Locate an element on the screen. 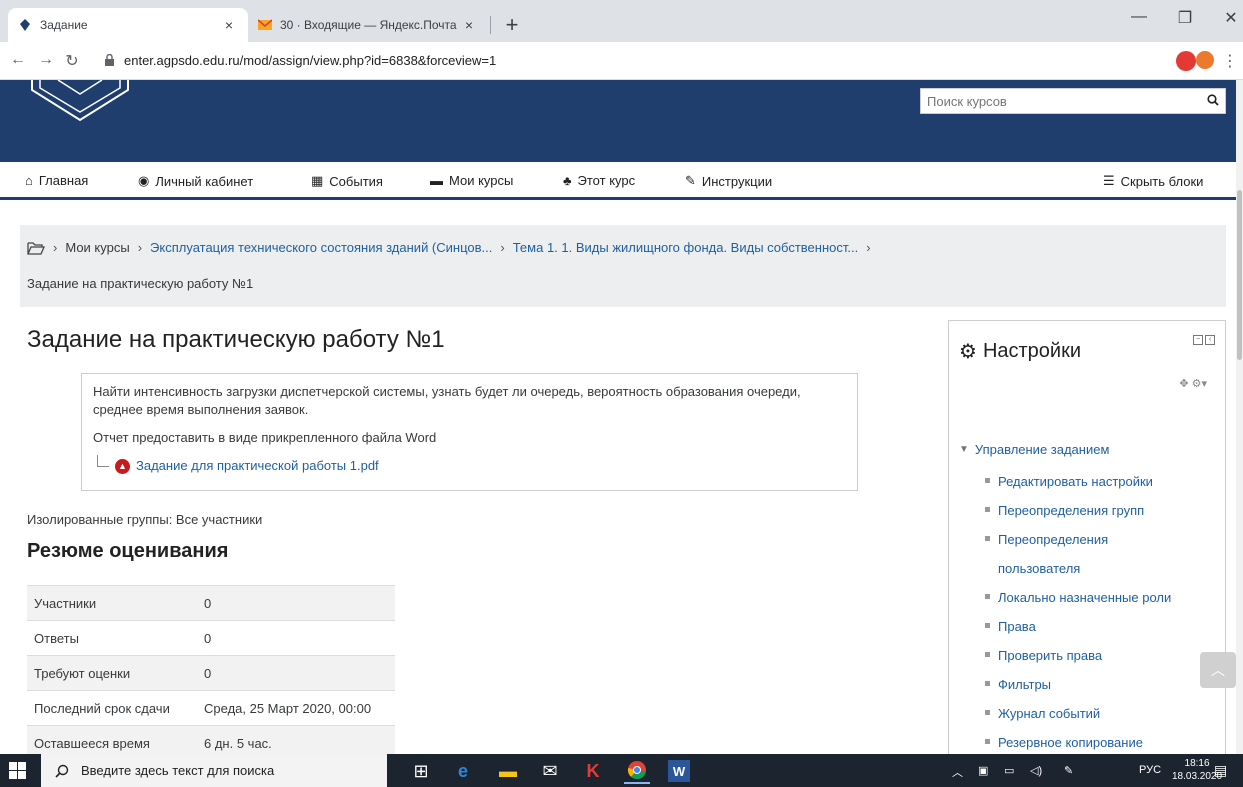  windows-start-icon is located at coordinates (17, 770).